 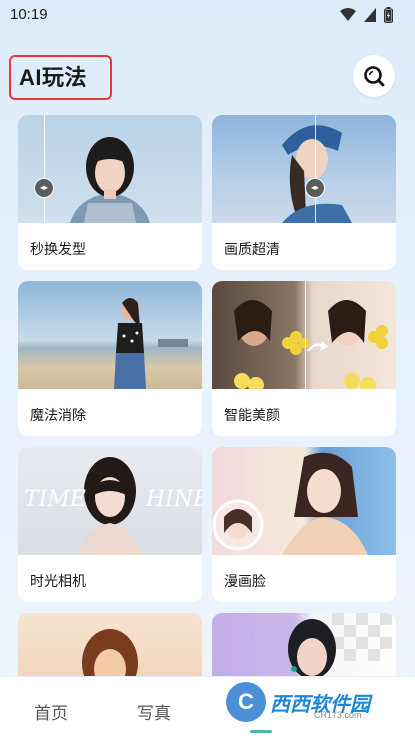 What do you see at coordinates (110, 501) in the screenshot?
I see `time-camera-thumbnail: TIME HINE` at bounding box center [110, 501].